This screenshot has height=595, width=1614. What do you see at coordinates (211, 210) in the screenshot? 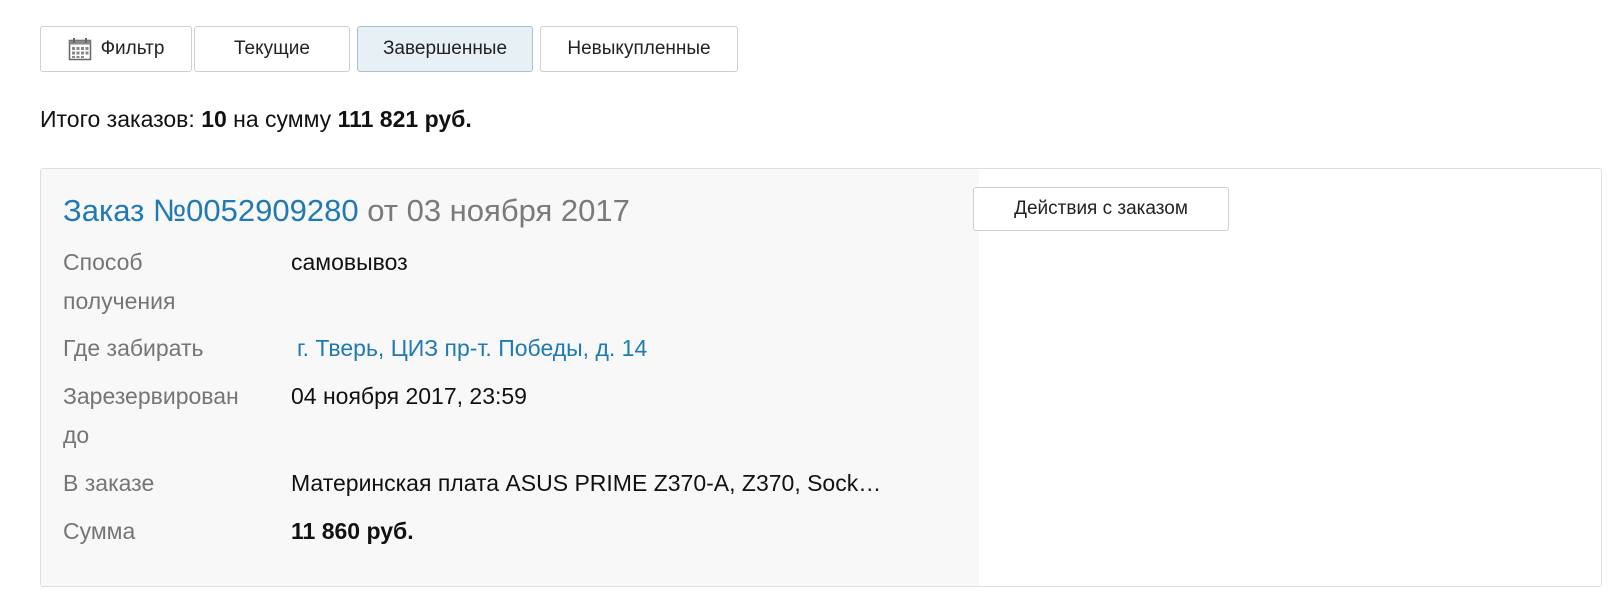
I see `order-number-link: Заказ №0052909280` at bounding box center [211, 210].